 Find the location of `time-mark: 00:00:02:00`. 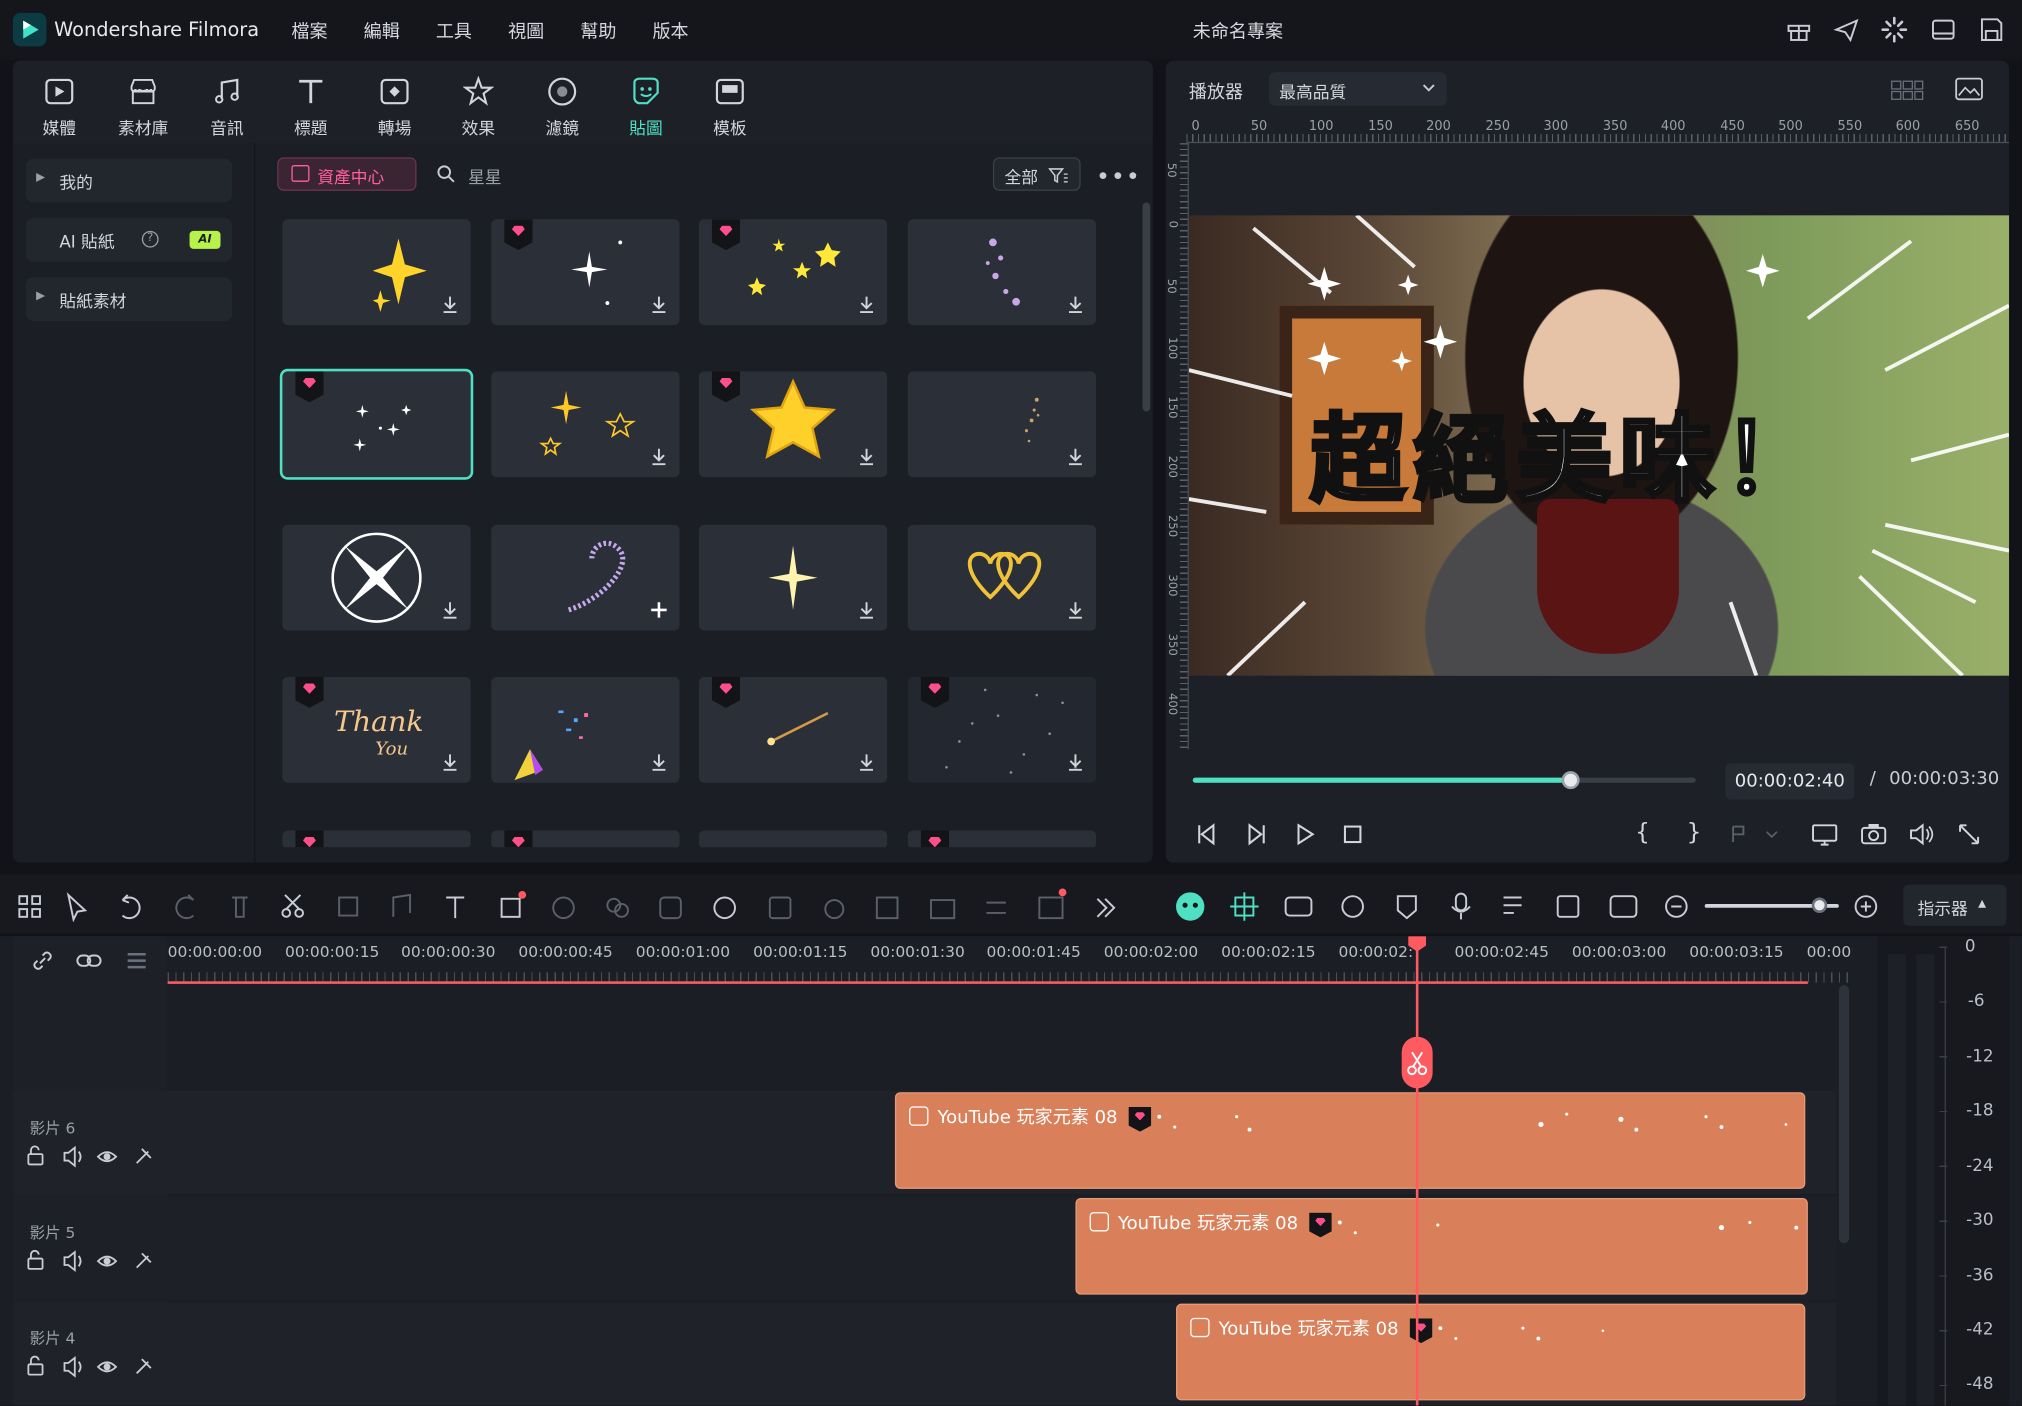

time-mark: 00:00:02:00 is located at coordinates (1151, 951).